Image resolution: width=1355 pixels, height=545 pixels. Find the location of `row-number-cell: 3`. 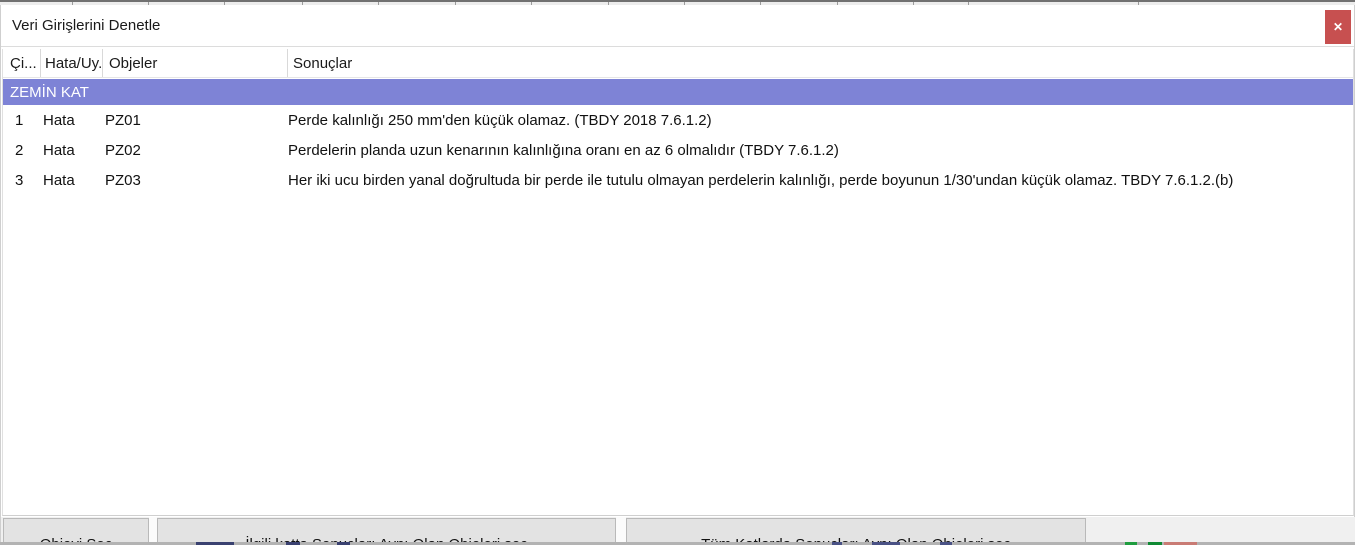

row-number-cell: 3 is located at coordinates (19, 180).